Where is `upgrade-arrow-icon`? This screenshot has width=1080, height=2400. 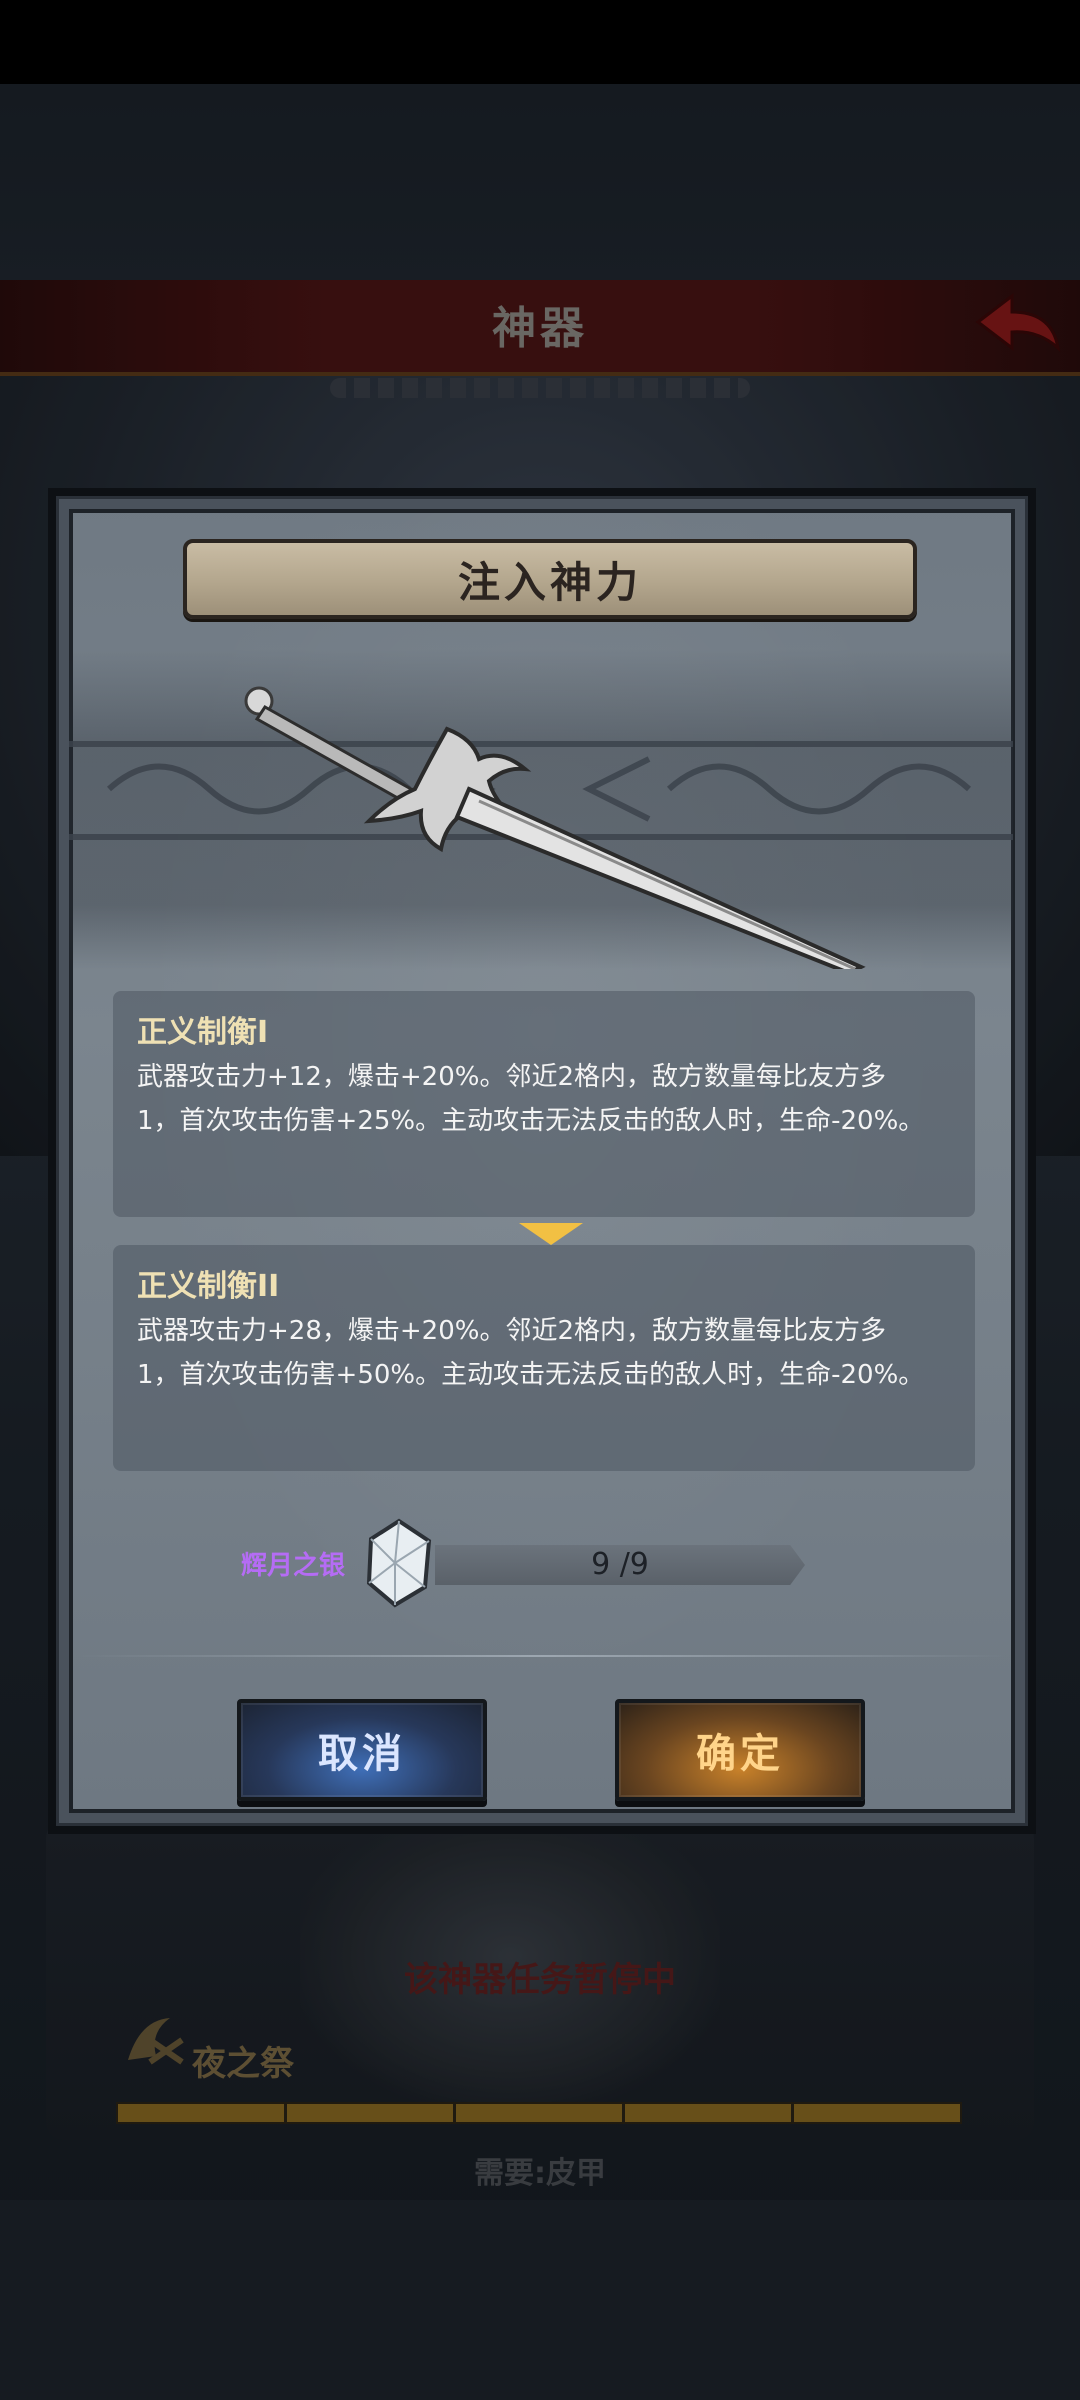 upgrade-arrow-icon is located at coordinates (551, 1234).